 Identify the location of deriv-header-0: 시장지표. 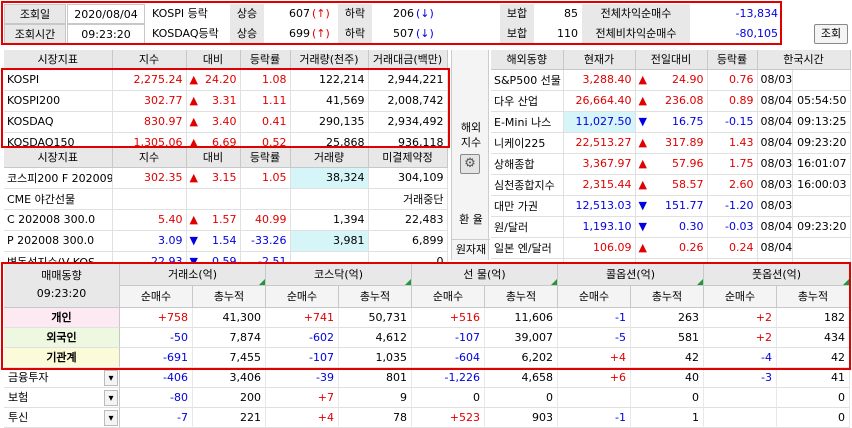
(58, 158).